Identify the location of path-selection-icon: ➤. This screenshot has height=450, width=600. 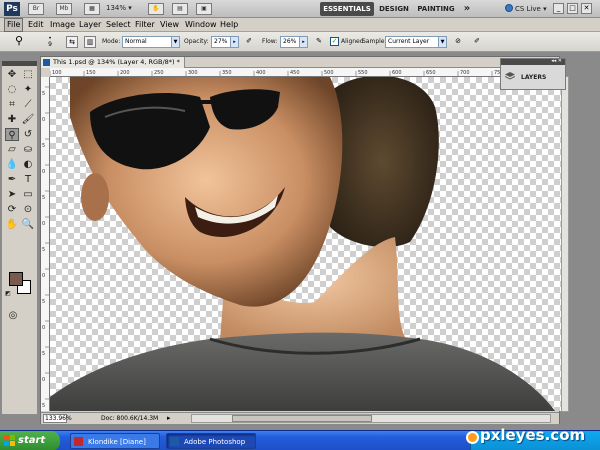
(12, 194).